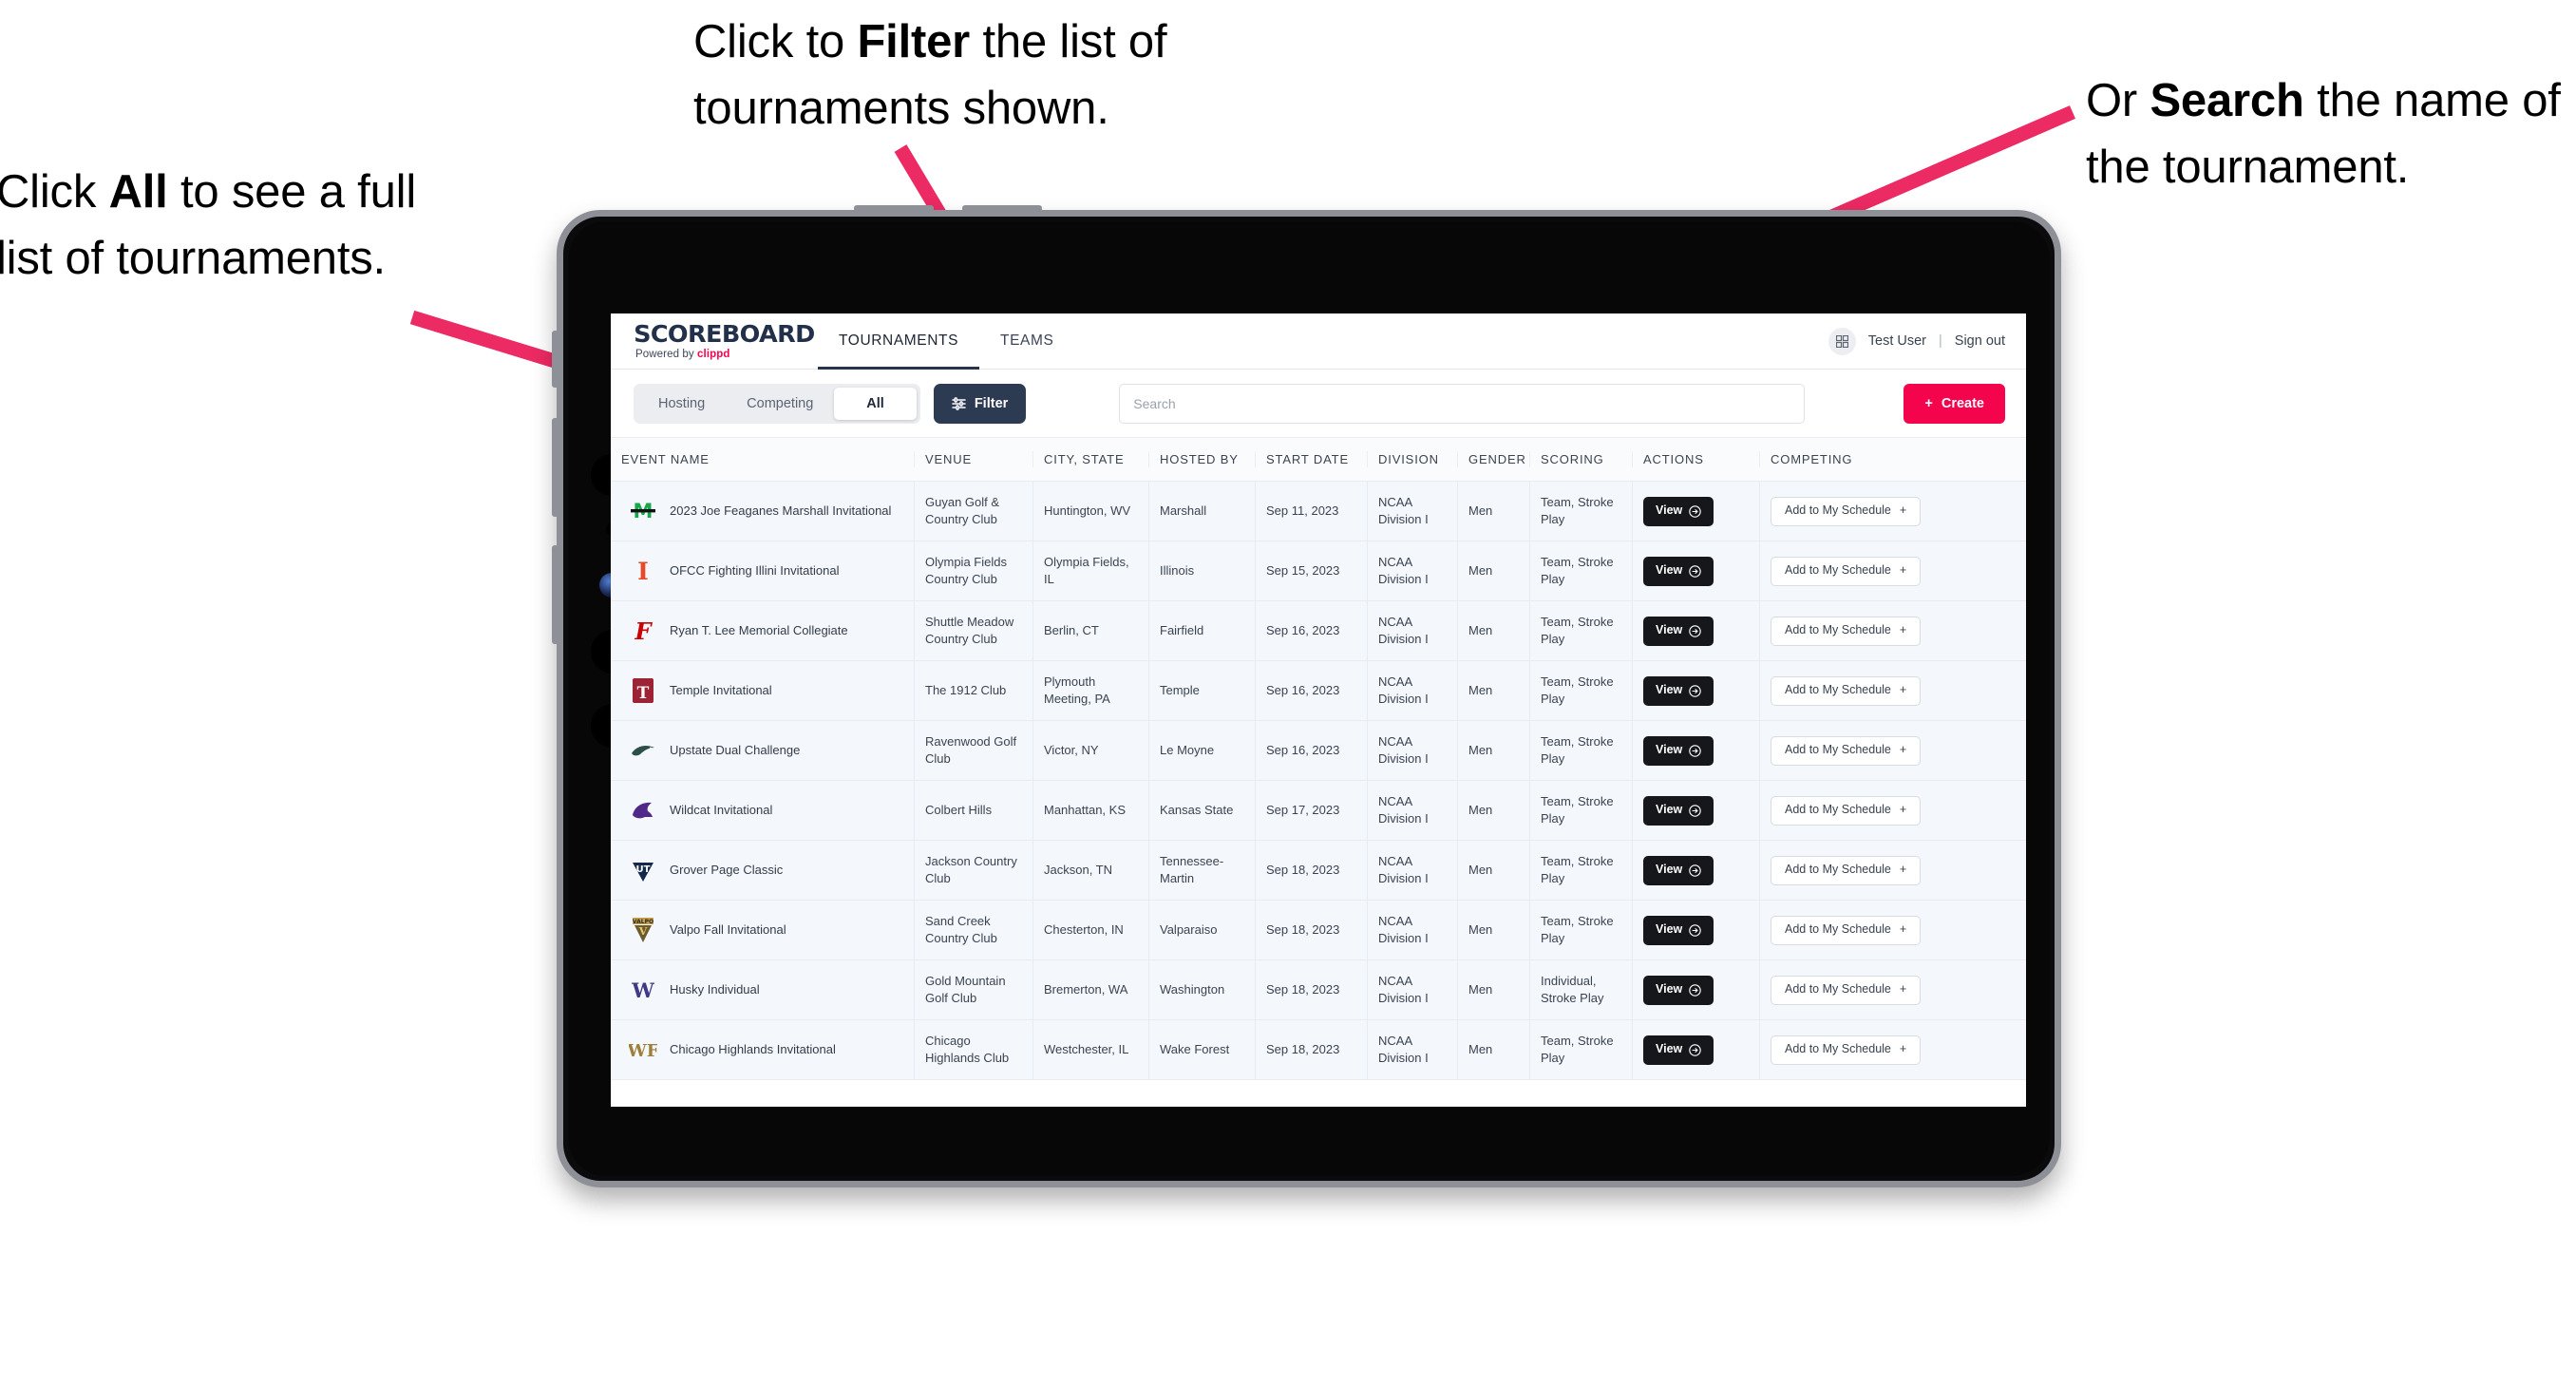  Describe the element at coordinates (1026, 341) in the screenshot. I see `tab-teams: TEAMS` at that location.